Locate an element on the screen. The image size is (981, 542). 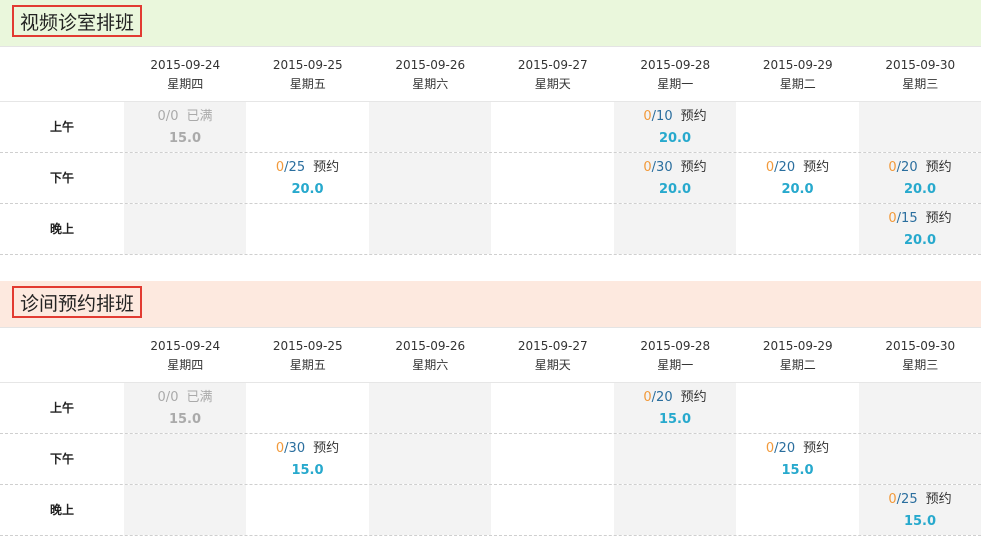
weekday-label: 星期三 is located at coordinates (920, 84).